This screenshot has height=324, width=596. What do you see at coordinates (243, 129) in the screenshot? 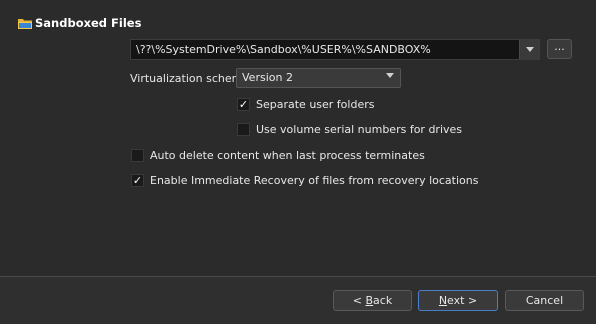
I see `volume-serial-numbers-checkbox` at bounding box center [243, 129].